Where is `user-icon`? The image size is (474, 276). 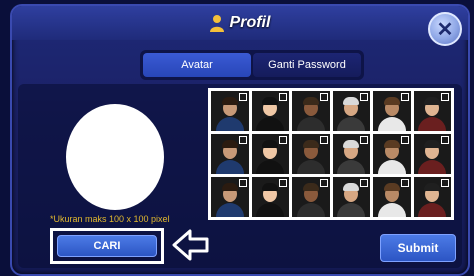 user-icon is located at coordinates (216, 23).